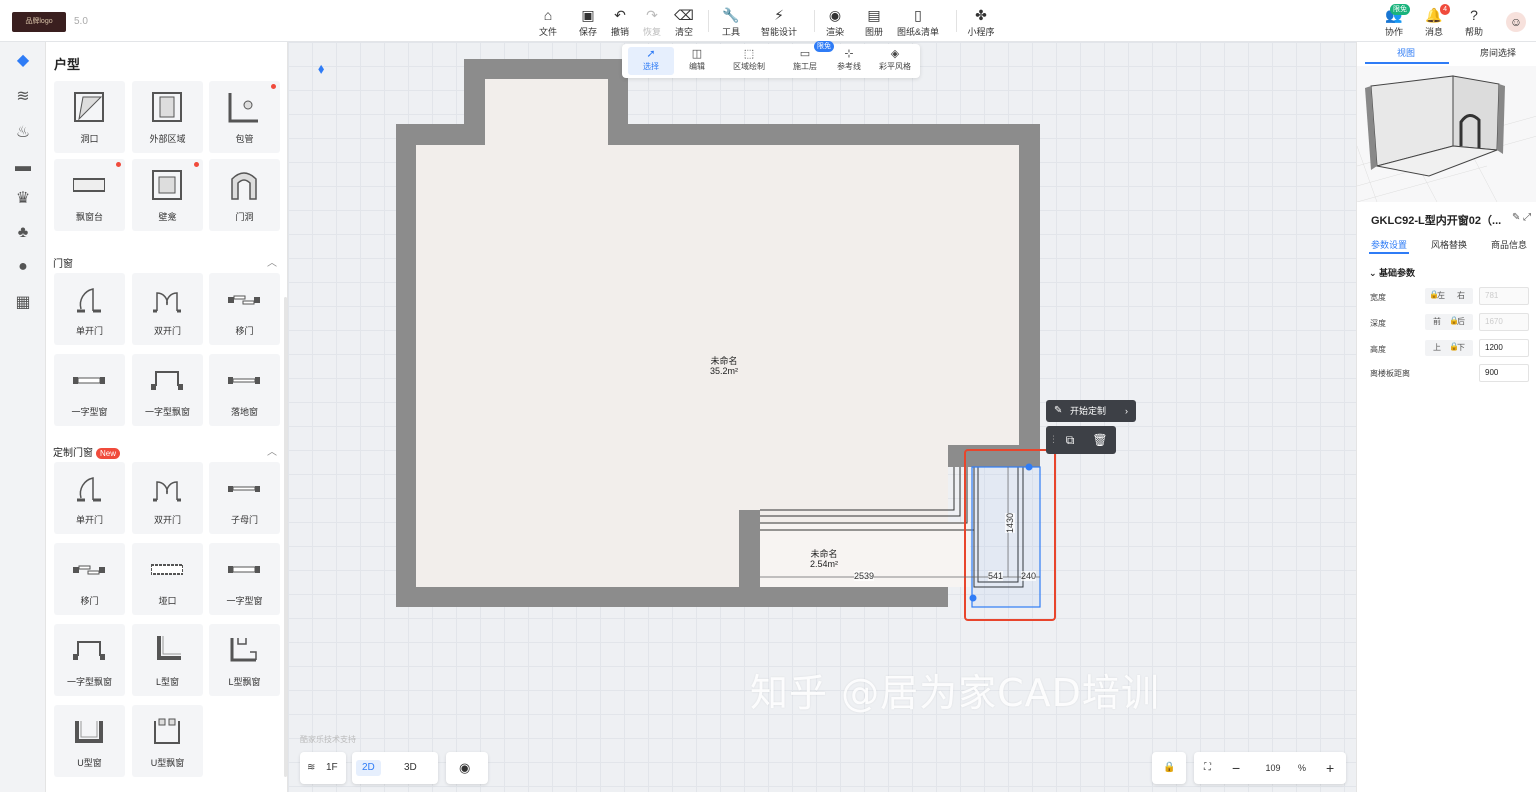 This screenshot has width=1536, height=792. What do you see at coordinates (1207, 768) in the screenshot?
I see `fit-view-icon: ⛶` at bounding box center [1207, 768].